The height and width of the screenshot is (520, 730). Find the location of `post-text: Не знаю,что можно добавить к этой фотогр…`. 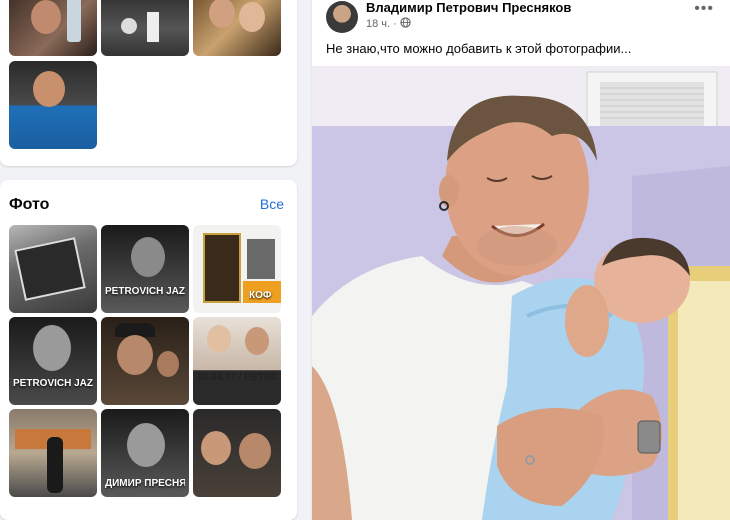

post-text: Не знаю,что можно добавить к этой фотогр… is located at coordinates (479, 48).